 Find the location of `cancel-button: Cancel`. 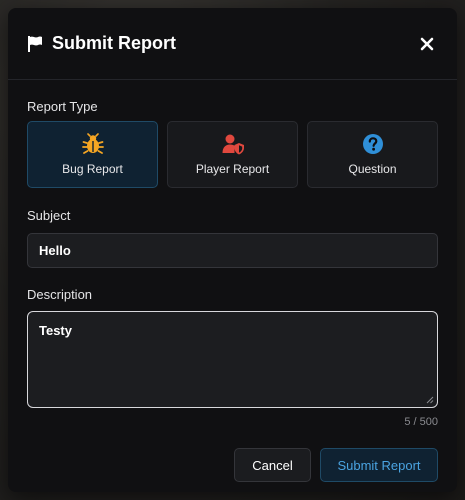

cancel-button: Cancel is located at coordinates (272, 465).